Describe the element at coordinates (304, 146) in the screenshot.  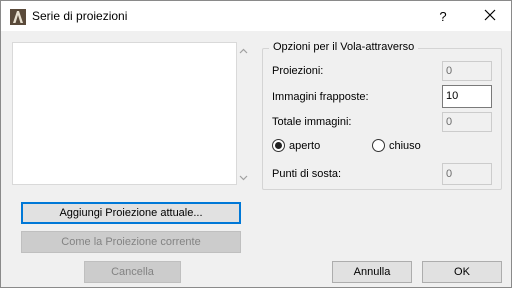
I see `aperto-label: aperto` at that location.